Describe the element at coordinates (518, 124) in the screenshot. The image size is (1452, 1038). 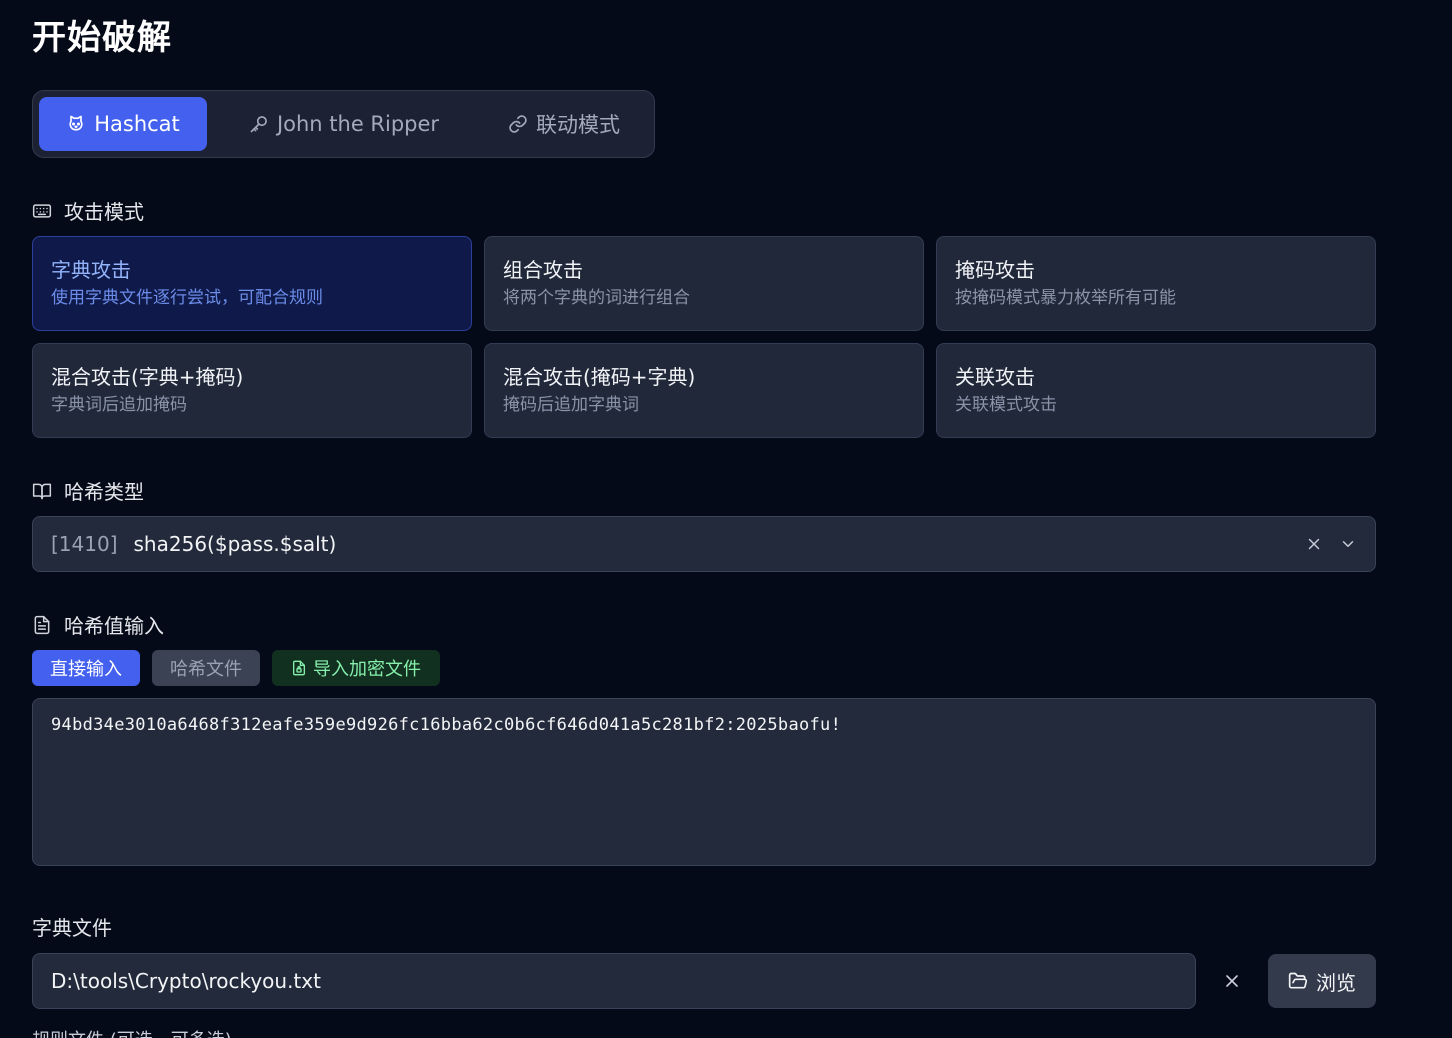
I see `link-icon` at that location.